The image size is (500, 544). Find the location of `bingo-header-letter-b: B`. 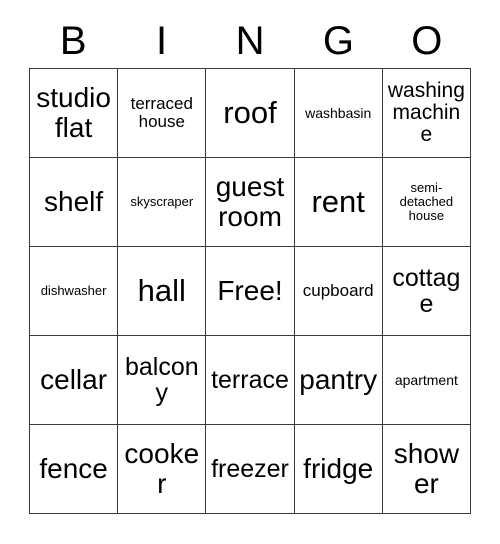

bingo-header-letter-b: B is located at coordinates (73, 41).